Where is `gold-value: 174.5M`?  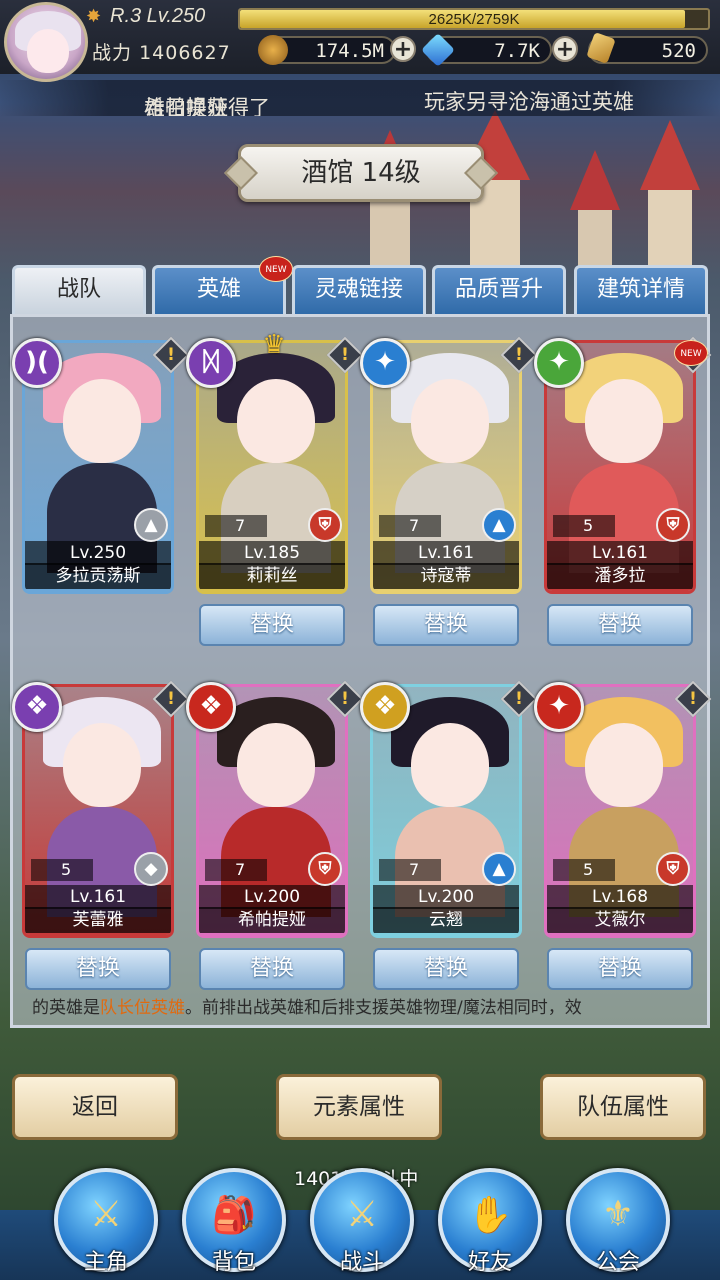
gold-value: 174.5M is located at coordinates (349, 51).